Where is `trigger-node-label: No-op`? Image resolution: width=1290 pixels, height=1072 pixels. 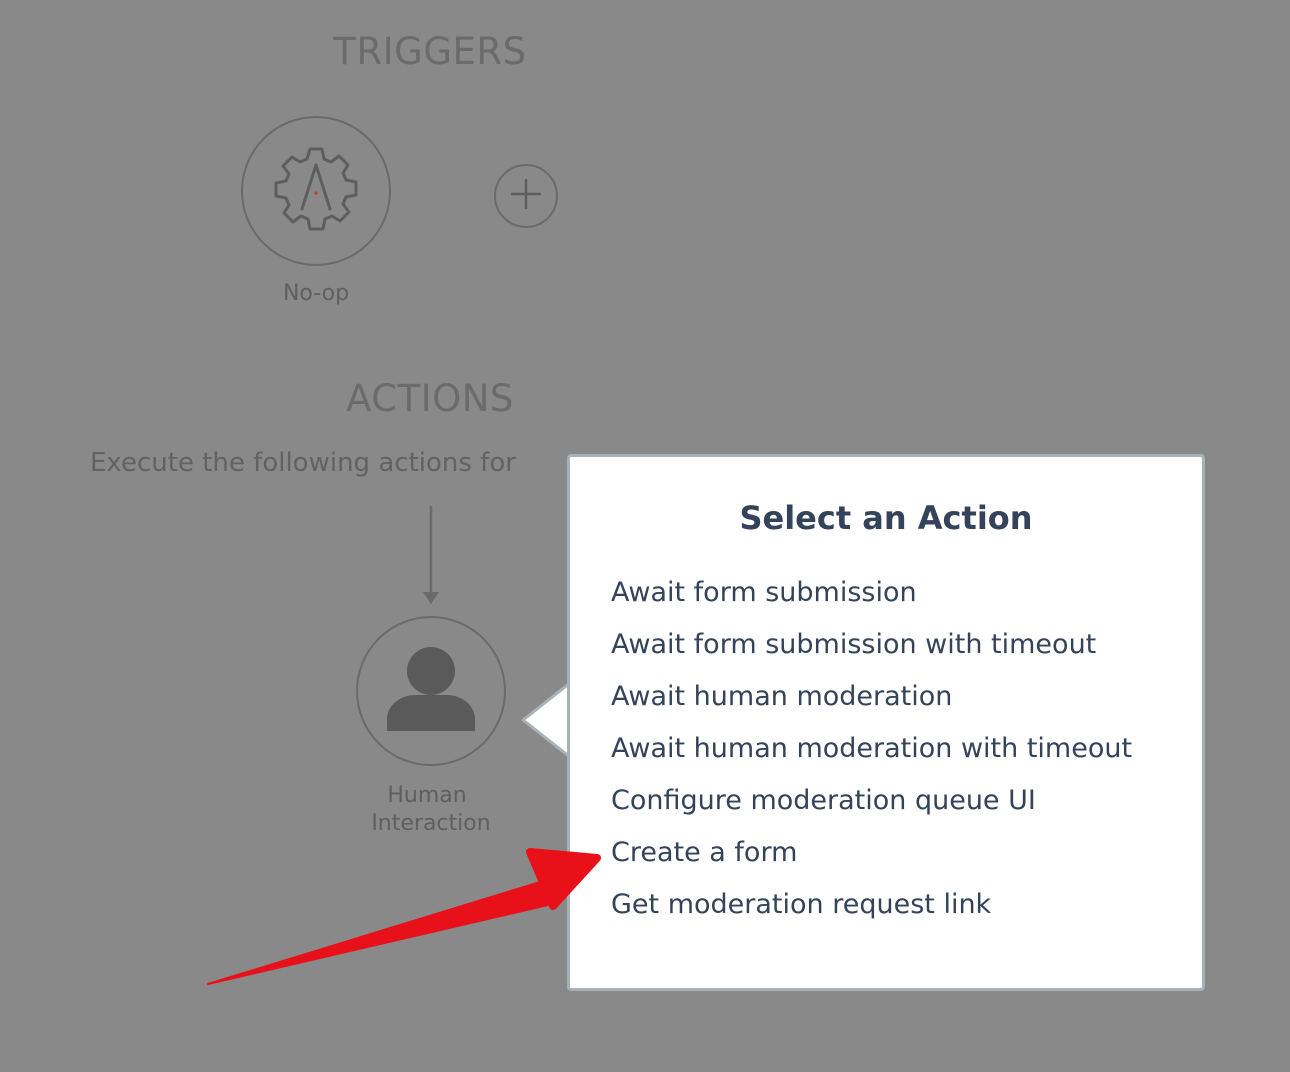 trigger-node-label: No-op is located at coordinates (316, 293).